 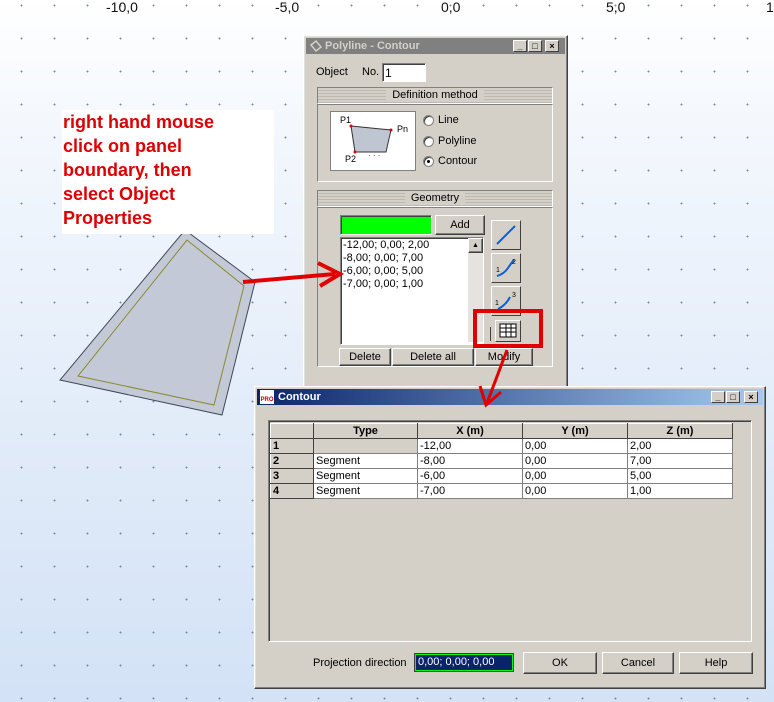 I want to click on window-title: Polyline - Contour, so click(x=372, y=46).